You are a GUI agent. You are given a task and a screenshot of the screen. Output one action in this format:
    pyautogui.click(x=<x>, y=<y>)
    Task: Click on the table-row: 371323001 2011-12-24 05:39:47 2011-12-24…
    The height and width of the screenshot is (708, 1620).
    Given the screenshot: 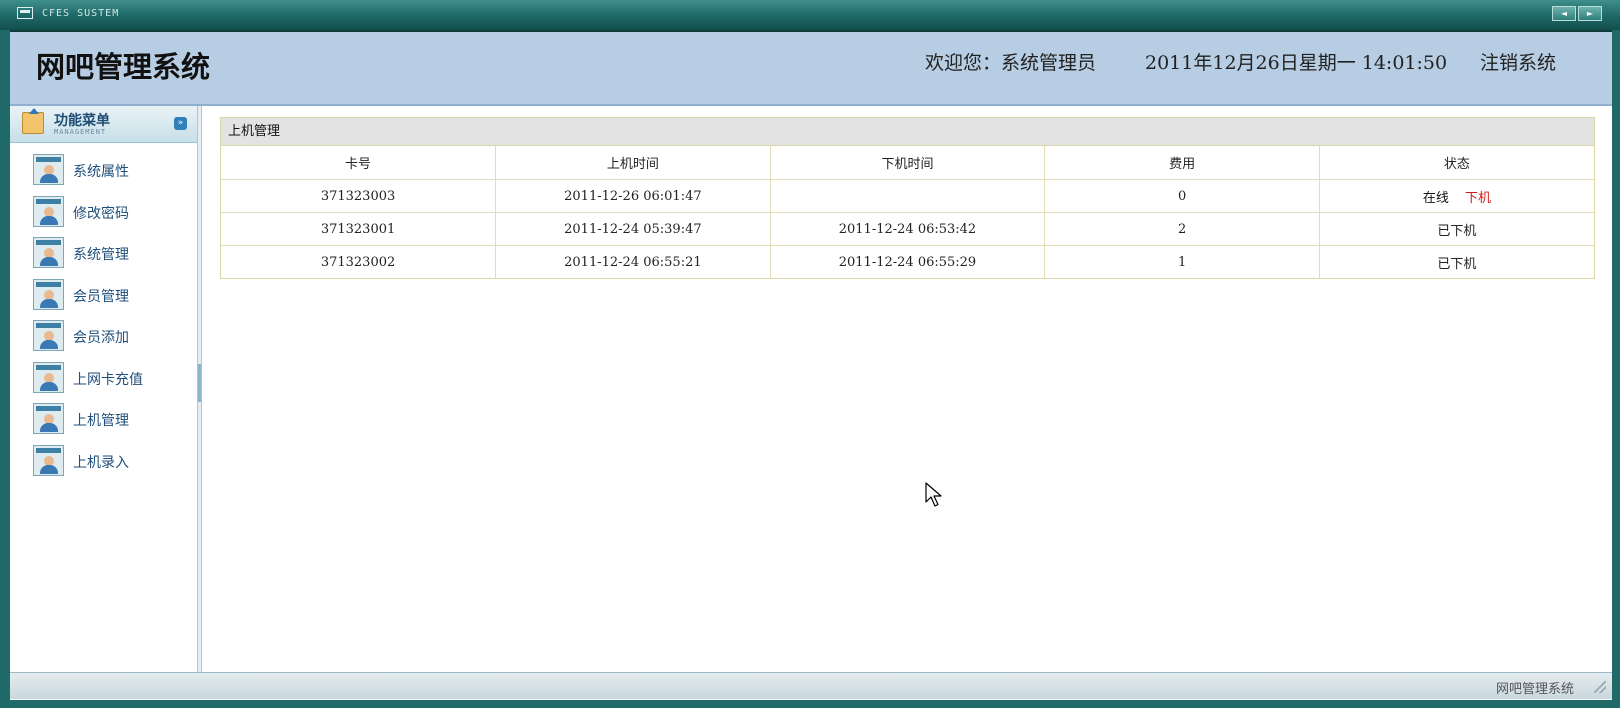 What is the action you would take?
    pyautogui.click(x=907, y=229)
    